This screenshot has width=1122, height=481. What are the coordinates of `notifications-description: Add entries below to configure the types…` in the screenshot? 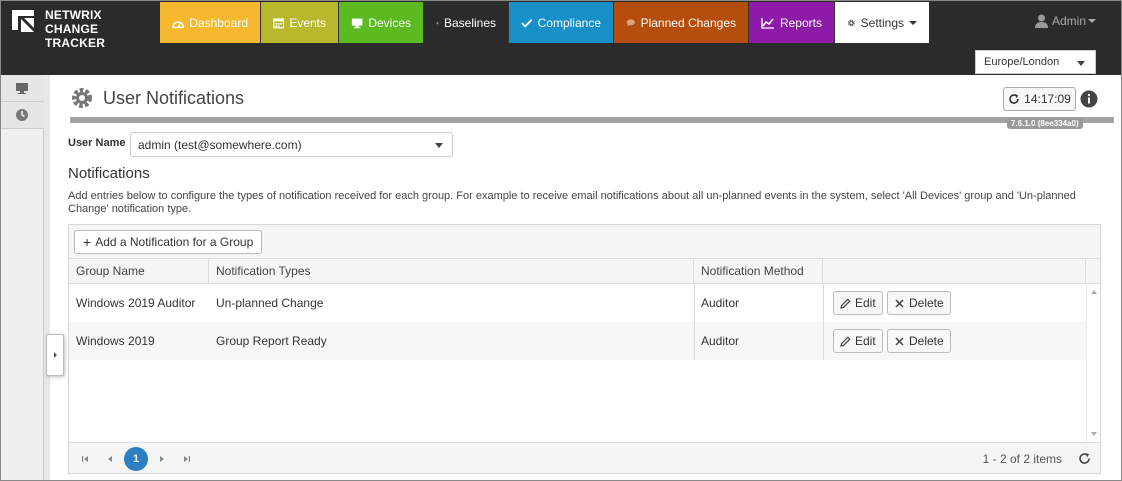 It's located at (572, 202).